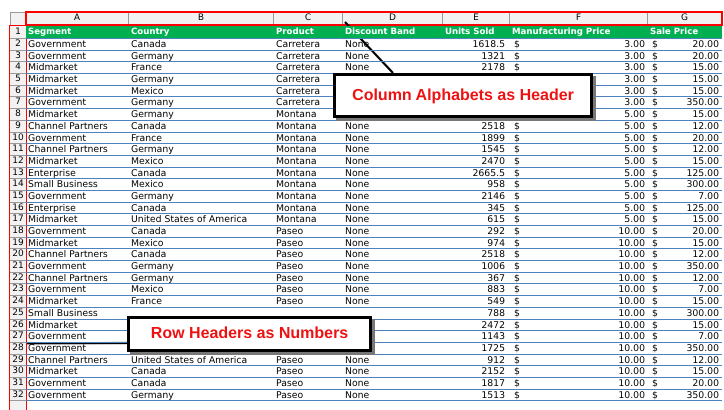  What do you see at coordinates (18, 326) in the screenshot?
I see `row-header: 26` at bounding box center [18, 326].